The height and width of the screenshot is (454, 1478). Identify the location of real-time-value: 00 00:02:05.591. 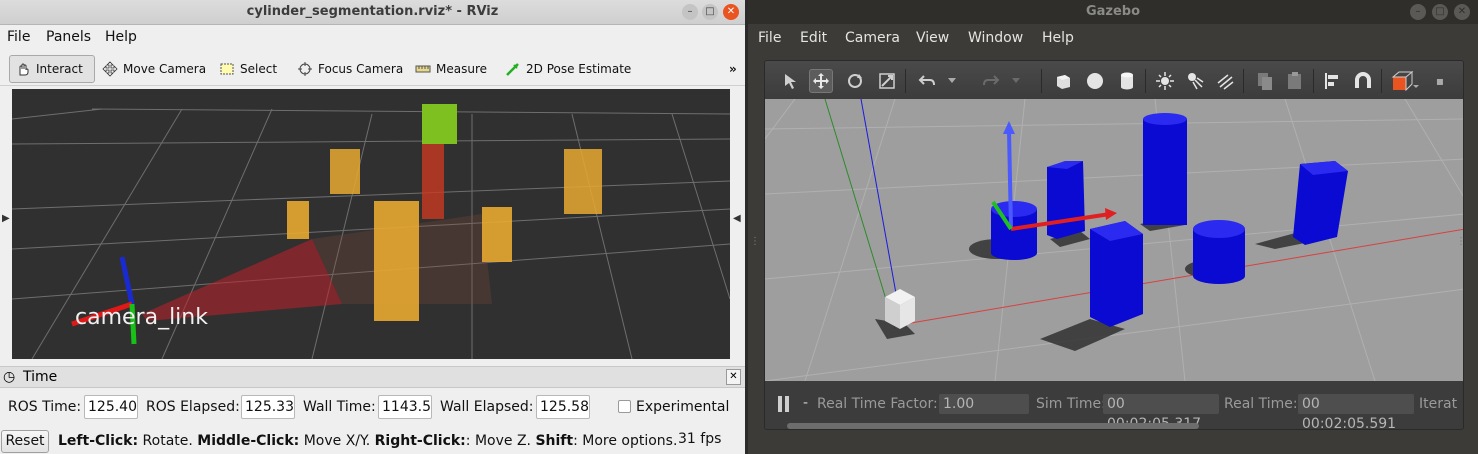
(1356, 411).